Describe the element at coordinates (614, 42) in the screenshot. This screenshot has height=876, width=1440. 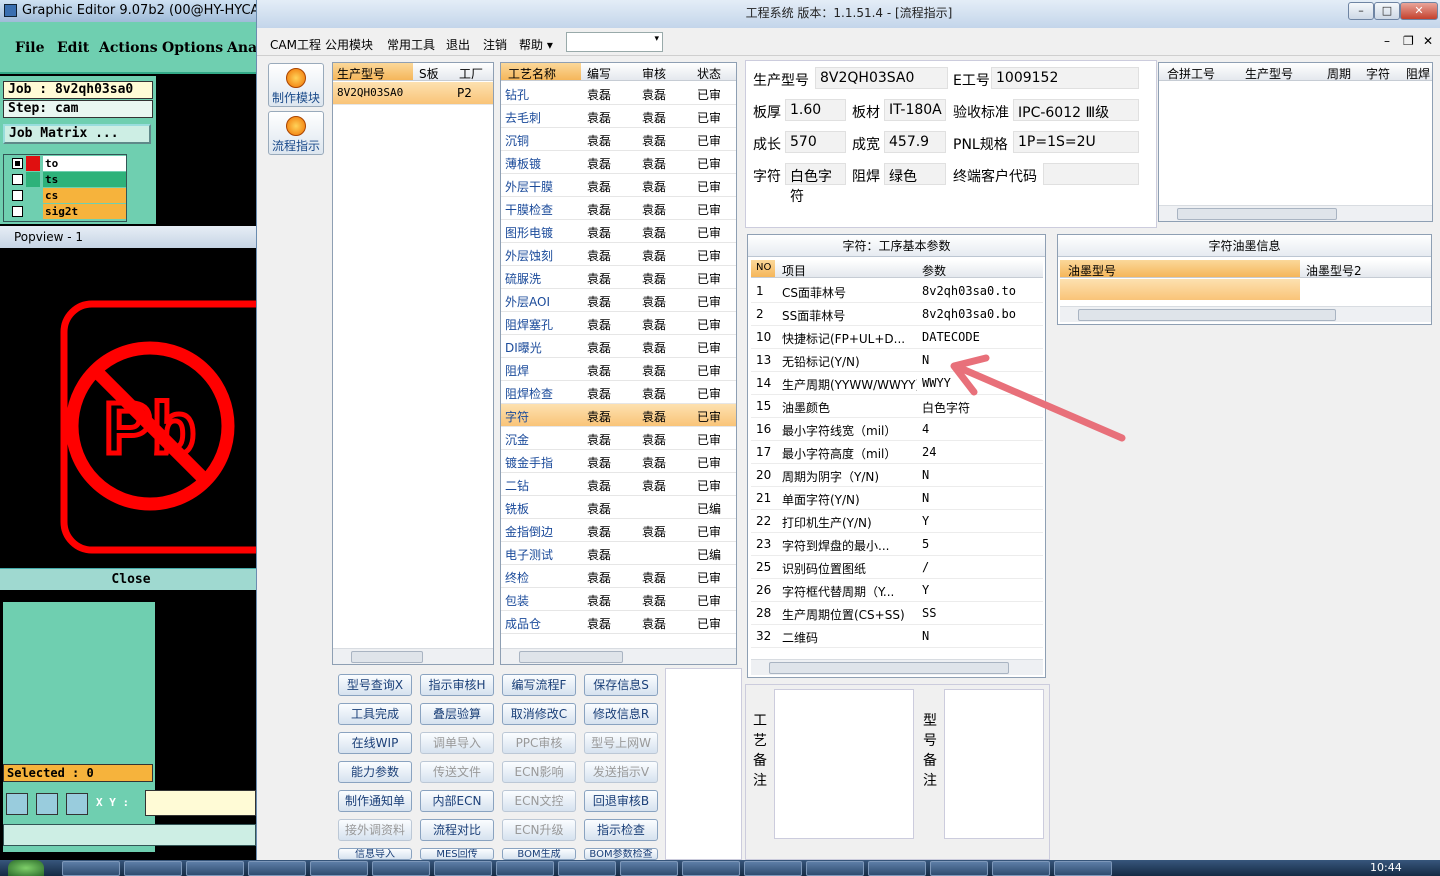
I see `menu-combo: ▾` at that location.